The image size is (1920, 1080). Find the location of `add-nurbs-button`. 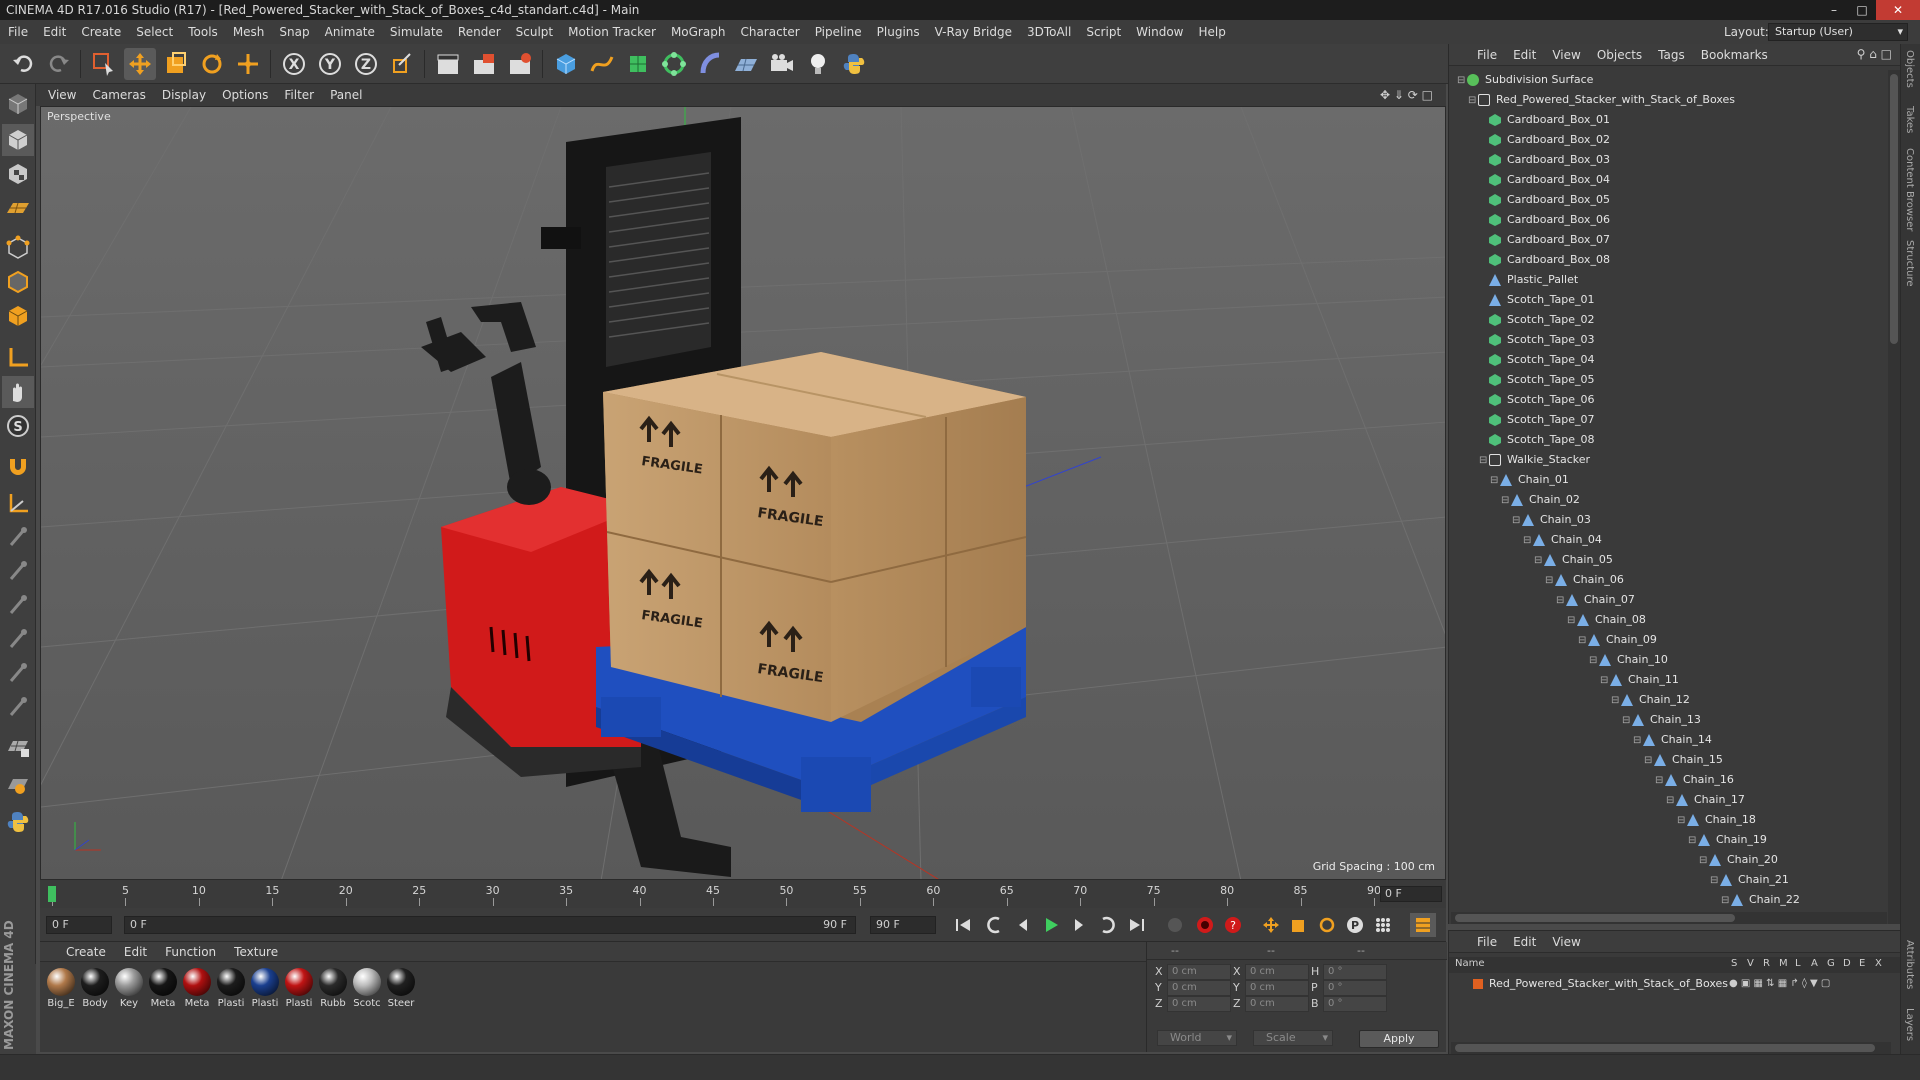

add-nurbs-button is located at coordinates (638, 64).